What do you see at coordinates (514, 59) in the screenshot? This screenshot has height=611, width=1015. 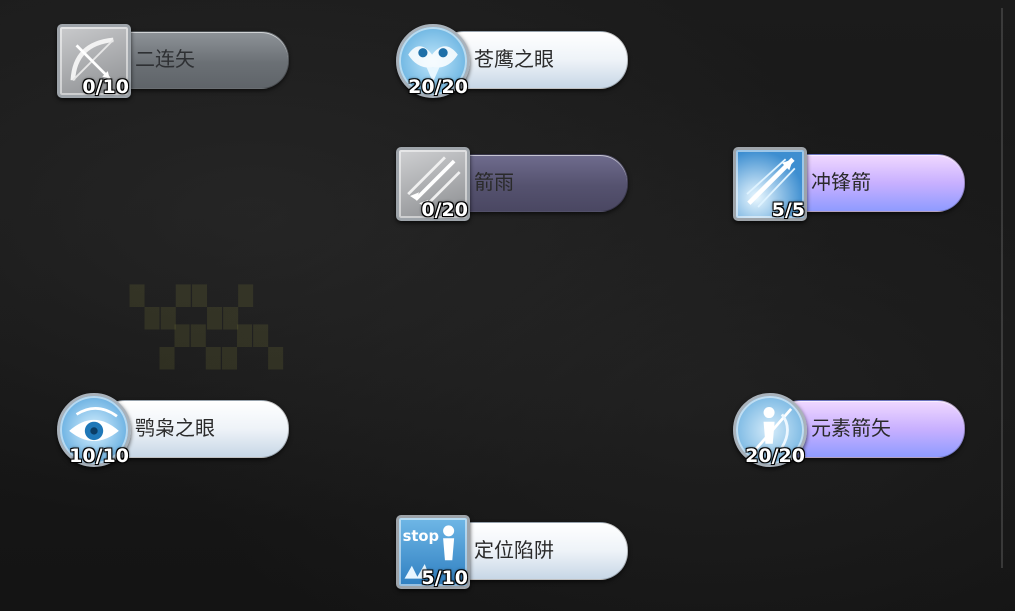 I see `skill-name: 苍鹰之眼` at bounding box center [514, 59].